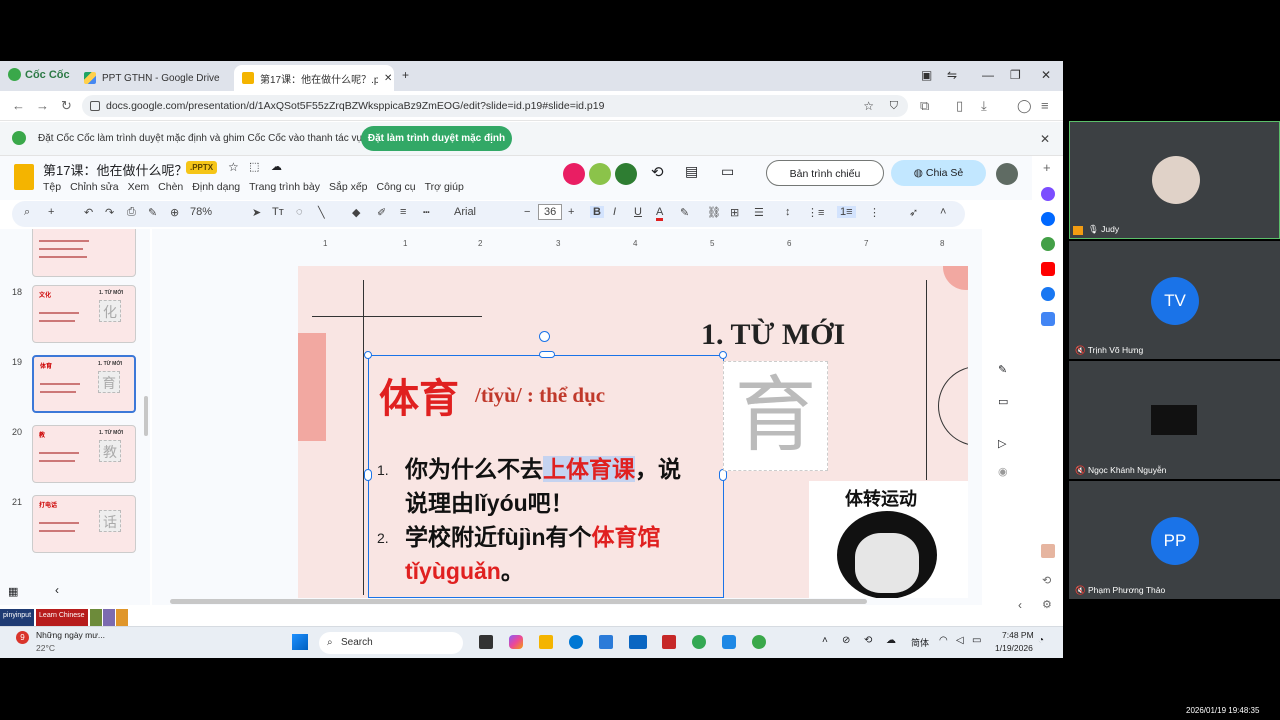  Describe the element at coordinates (57, 590) in the screenshot. I see `collapse-filmstrip-icon: ‹` at that location.